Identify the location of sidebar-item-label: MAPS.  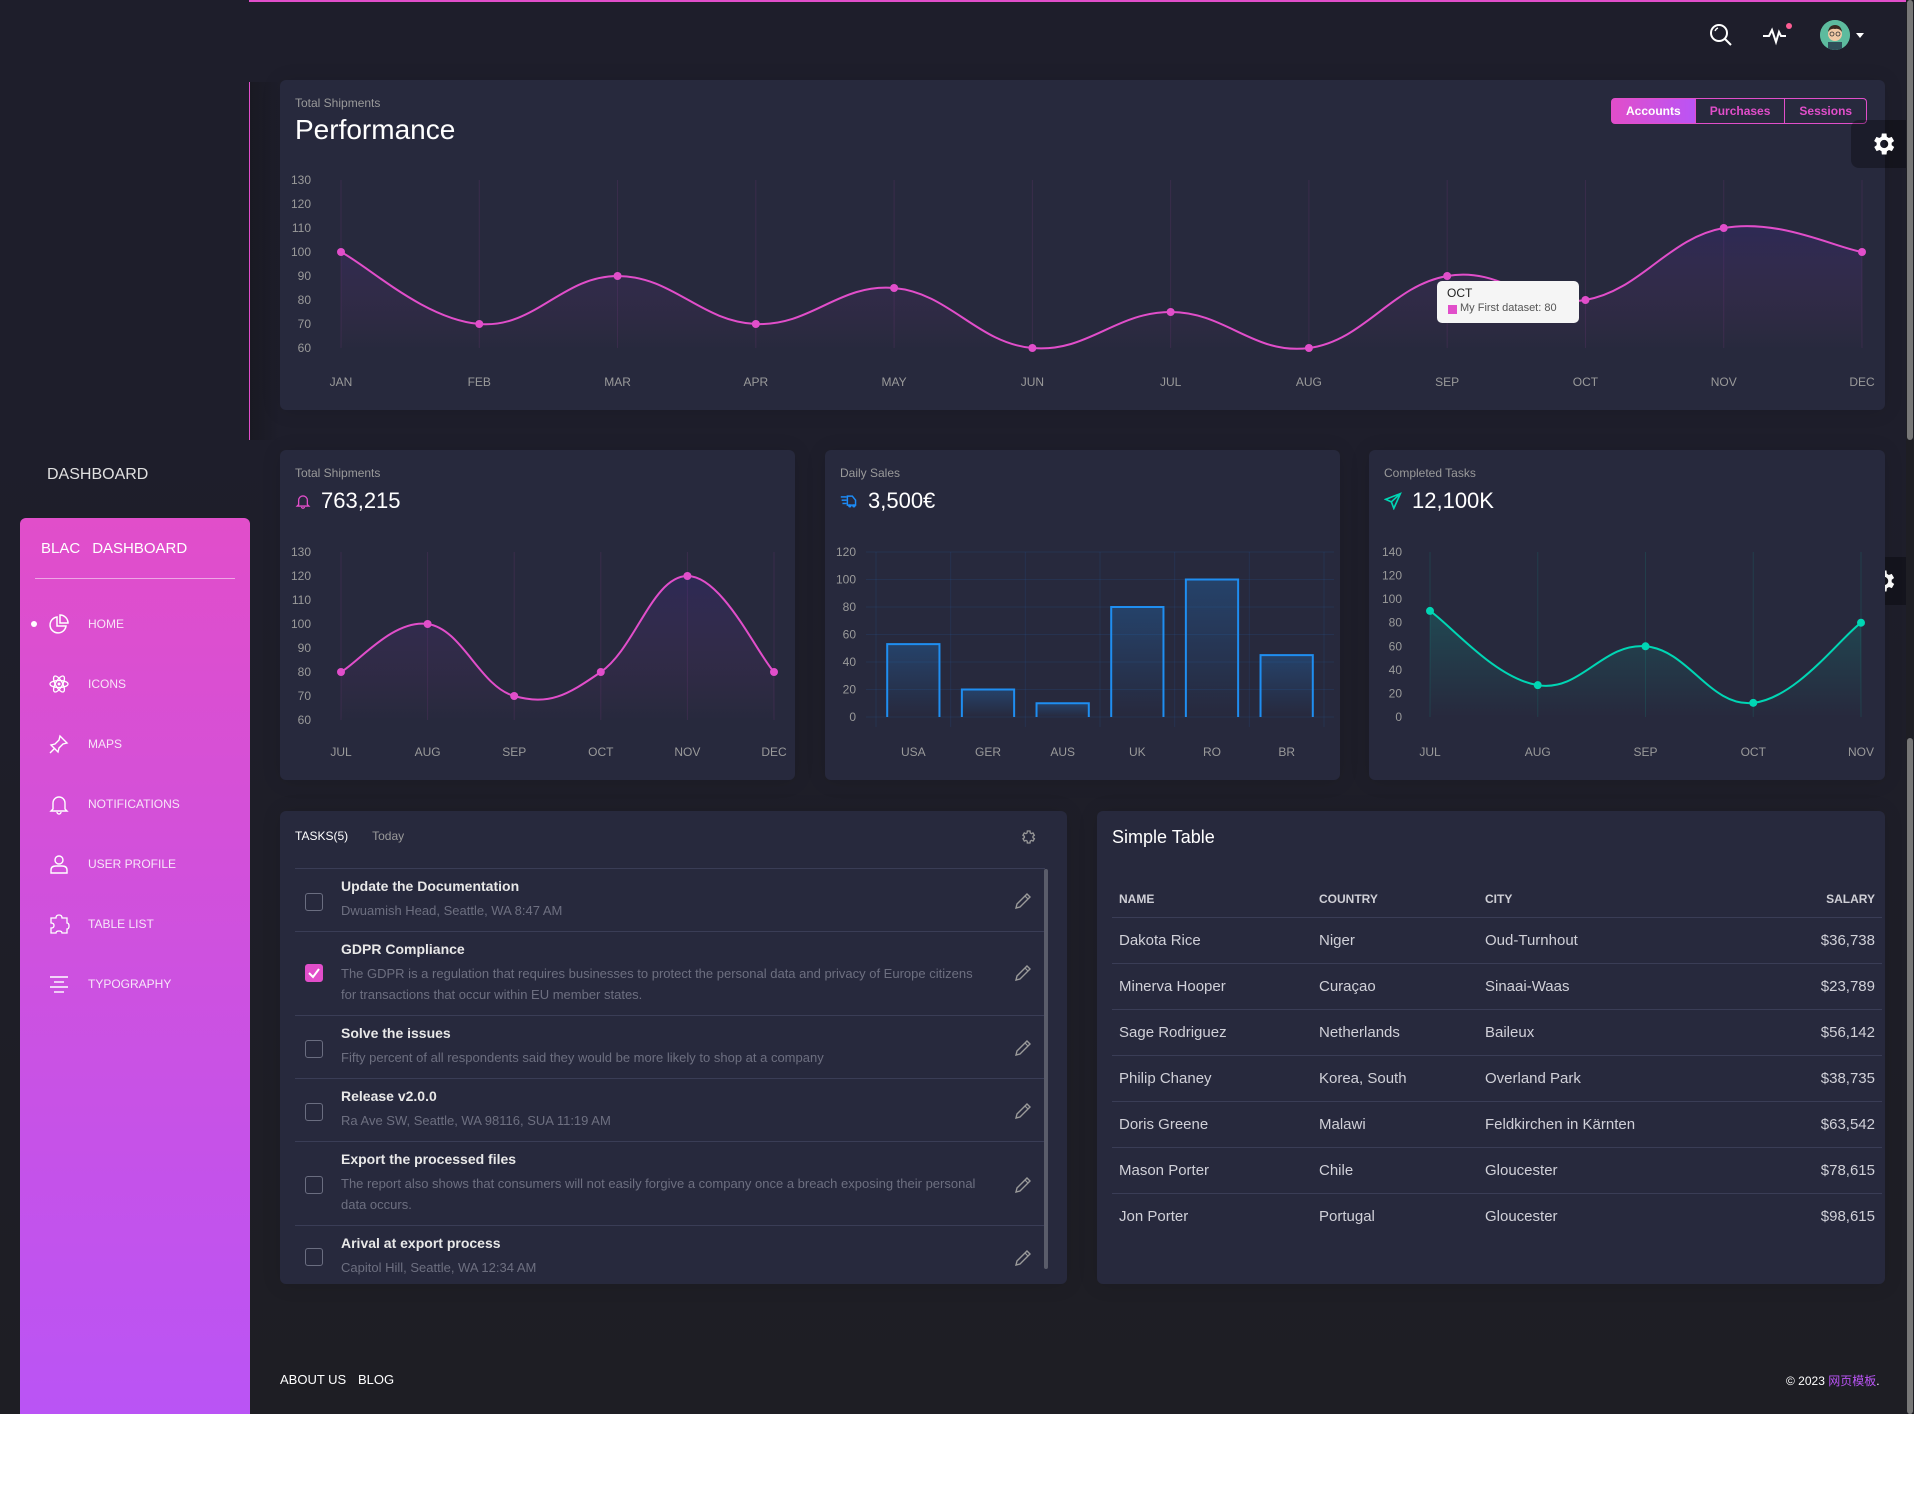
(105, 744).